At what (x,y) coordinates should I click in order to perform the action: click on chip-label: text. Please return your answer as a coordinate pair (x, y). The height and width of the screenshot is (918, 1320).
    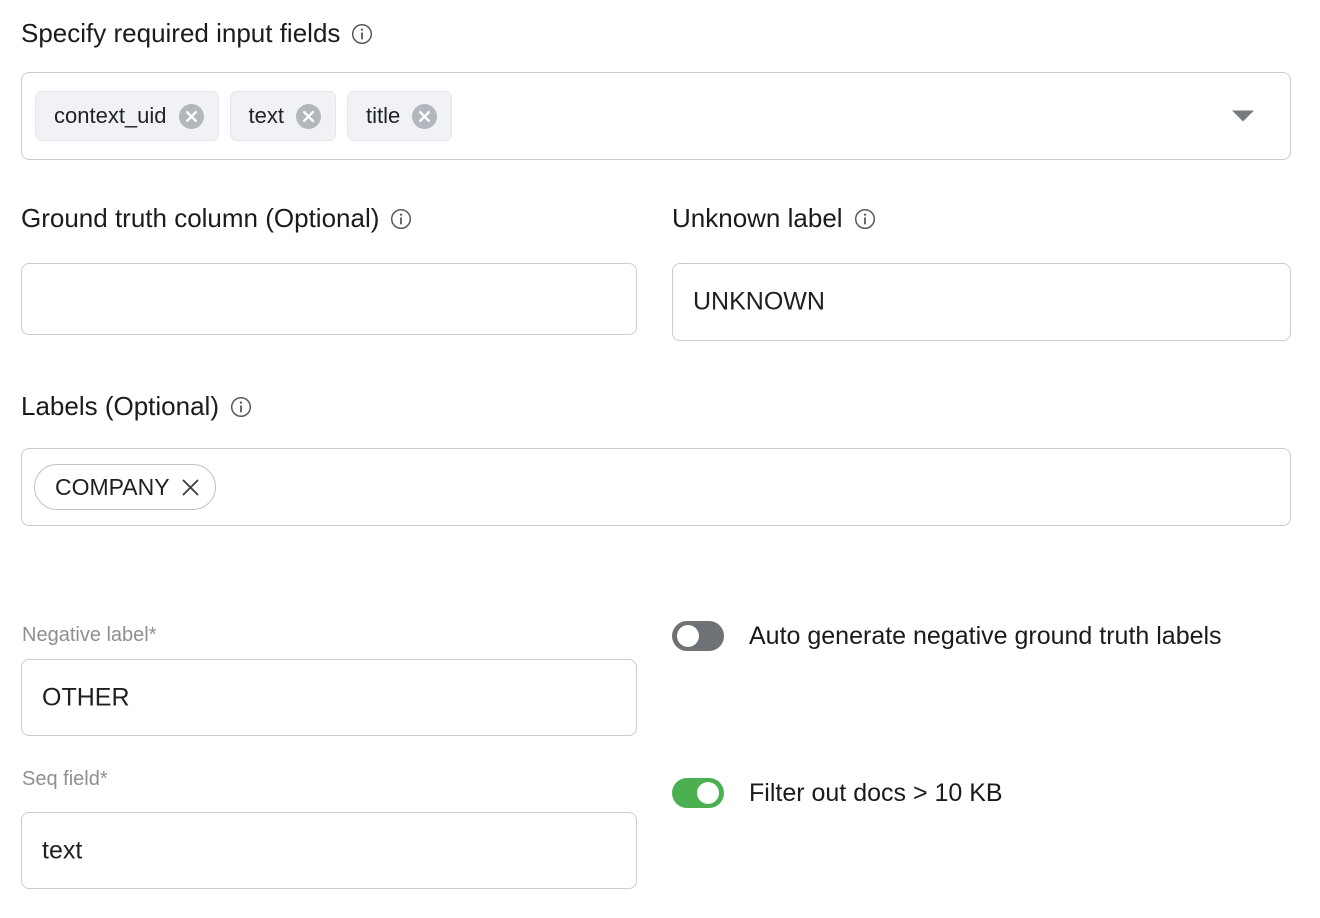
    Looking at the image, I should click on (266, 115).